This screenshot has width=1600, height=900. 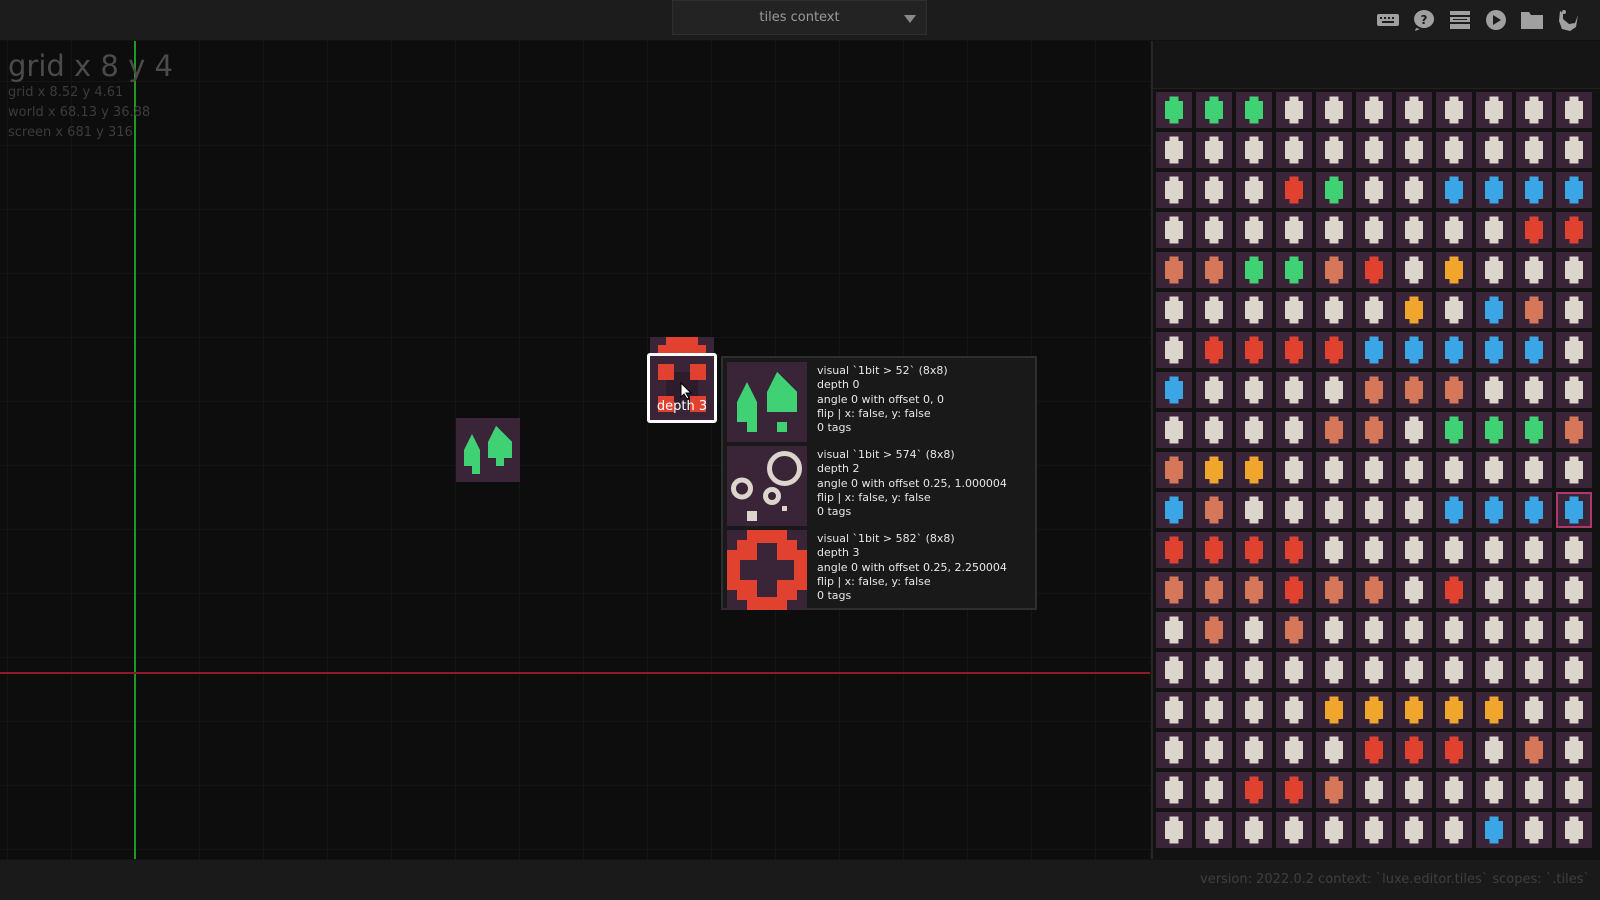 What do you see at coordinates (682, 388) in the screenshot?
I see `selected-tile: depth 3` at bounding box center [682, 388].